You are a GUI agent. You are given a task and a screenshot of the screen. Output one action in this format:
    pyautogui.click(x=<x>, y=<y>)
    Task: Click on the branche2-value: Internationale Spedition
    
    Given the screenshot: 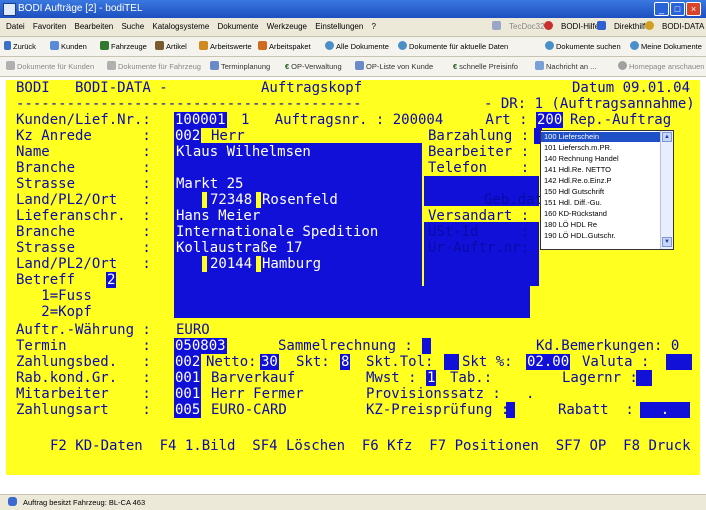 What is the action you would take?
    pyautogui.click(x=277, y=232)
    